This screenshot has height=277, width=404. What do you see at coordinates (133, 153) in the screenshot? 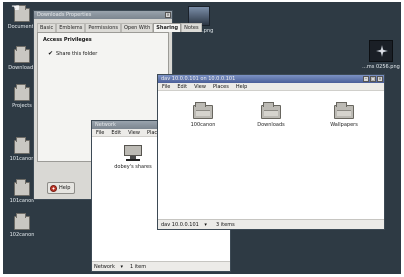
I see `network-share-icon` at bounding box center [133, 153].